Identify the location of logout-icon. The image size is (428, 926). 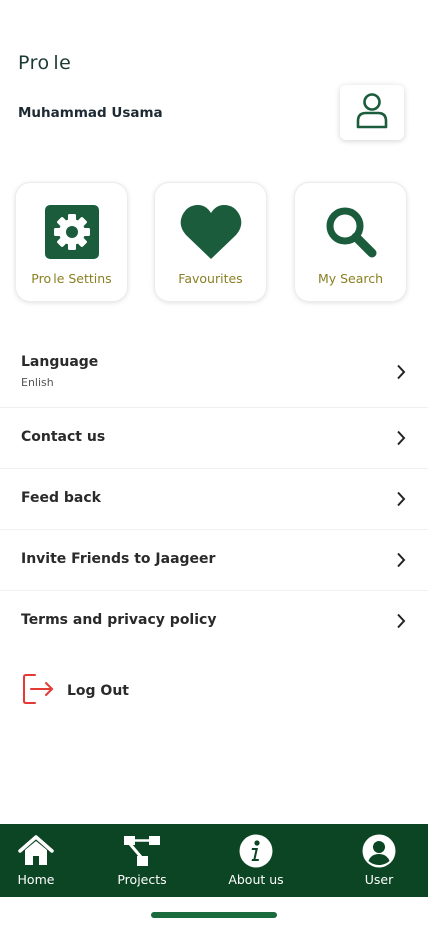
(38, 691).